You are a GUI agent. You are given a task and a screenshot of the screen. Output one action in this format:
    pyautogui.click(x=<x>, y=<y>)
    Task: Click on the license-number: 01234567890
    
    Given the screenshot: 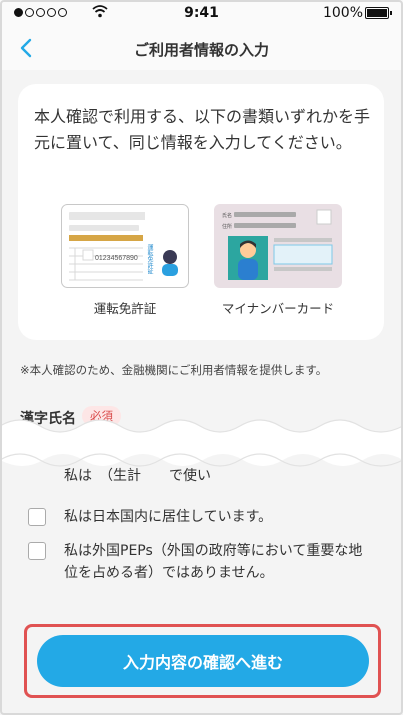 What is the action you would take?
    pyautogui.click(x=116, y=258)
    